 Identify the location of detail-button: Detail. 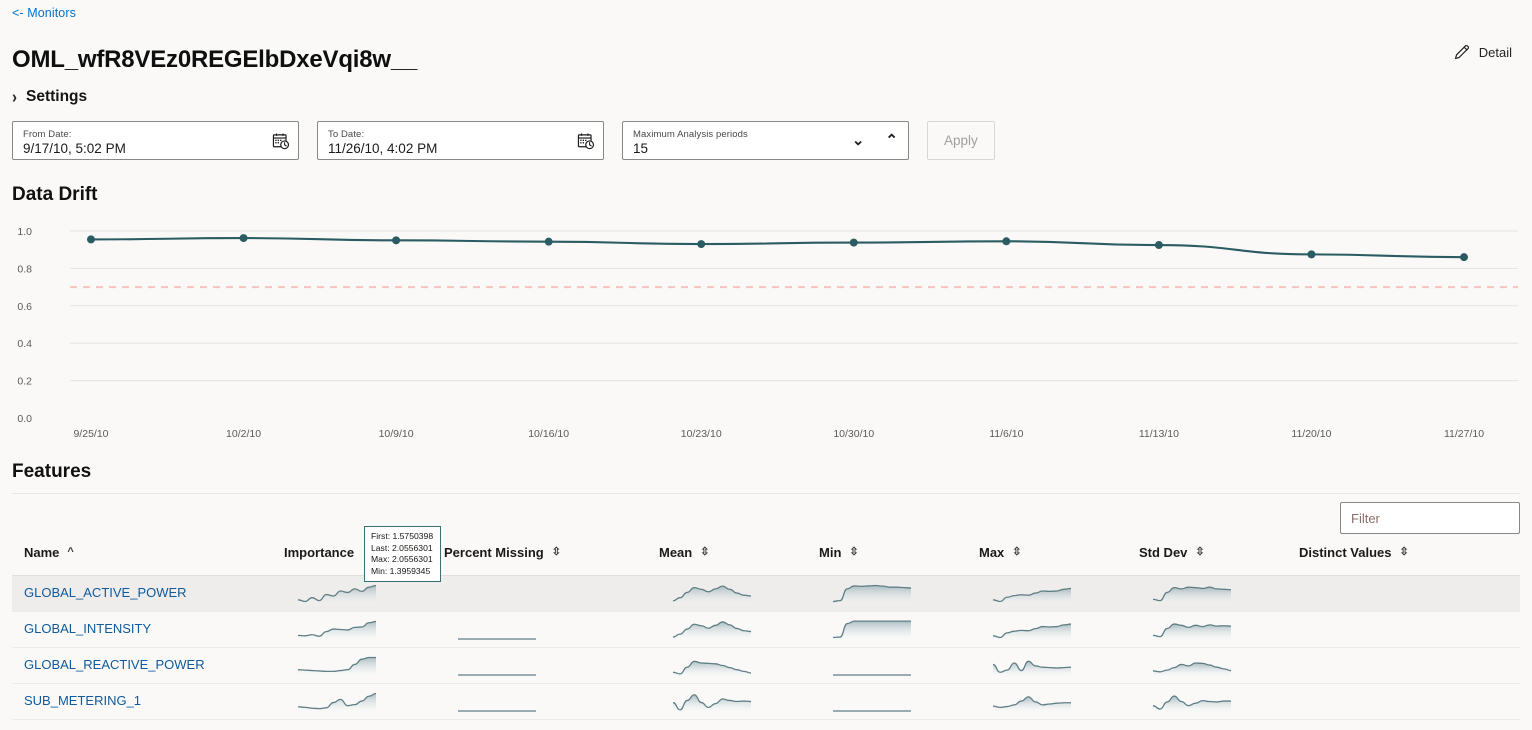
(1482, 52).